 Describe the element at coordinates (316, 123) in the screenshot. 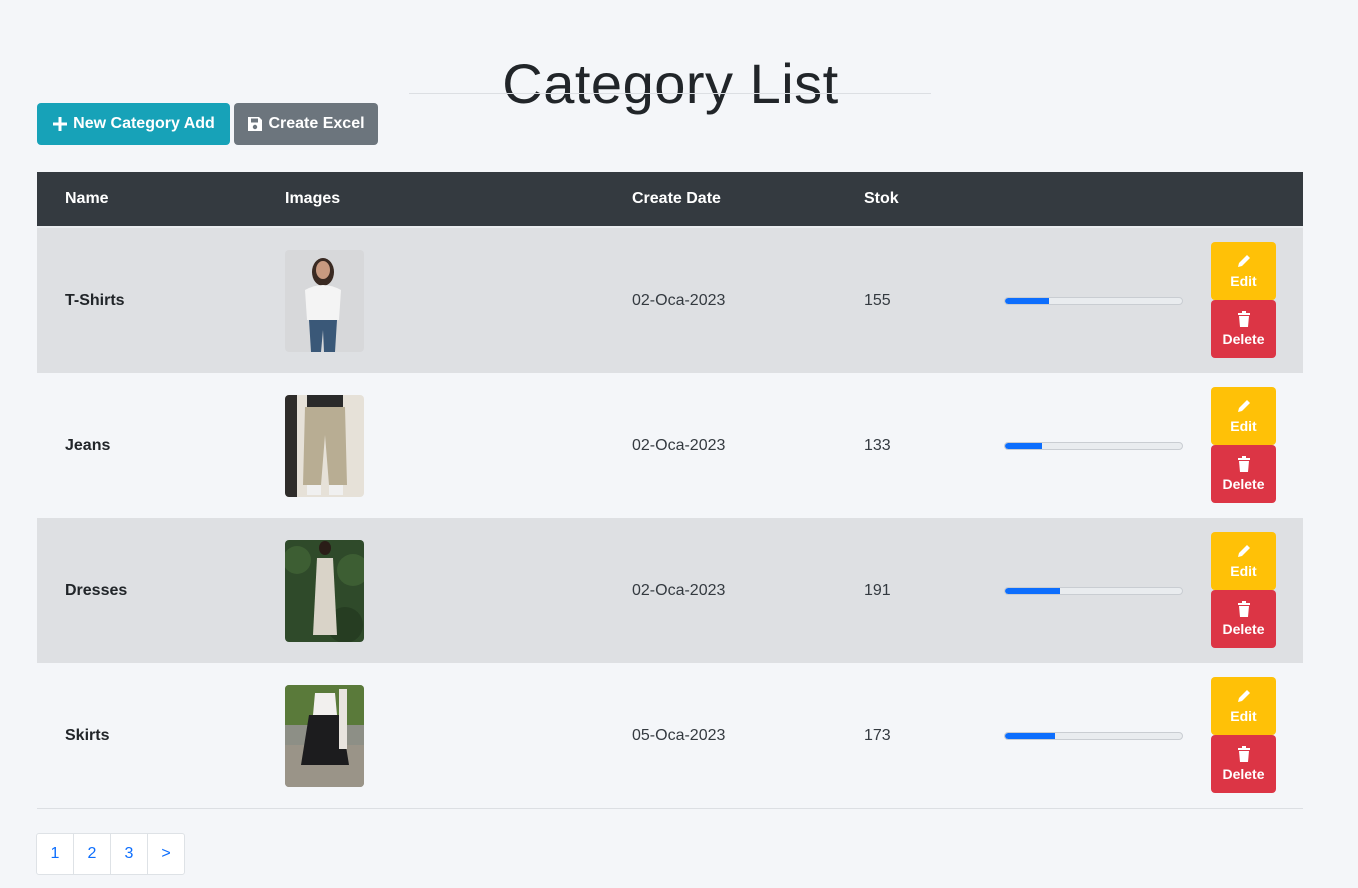

I see `create-excel-label: Create Excel` at that location.